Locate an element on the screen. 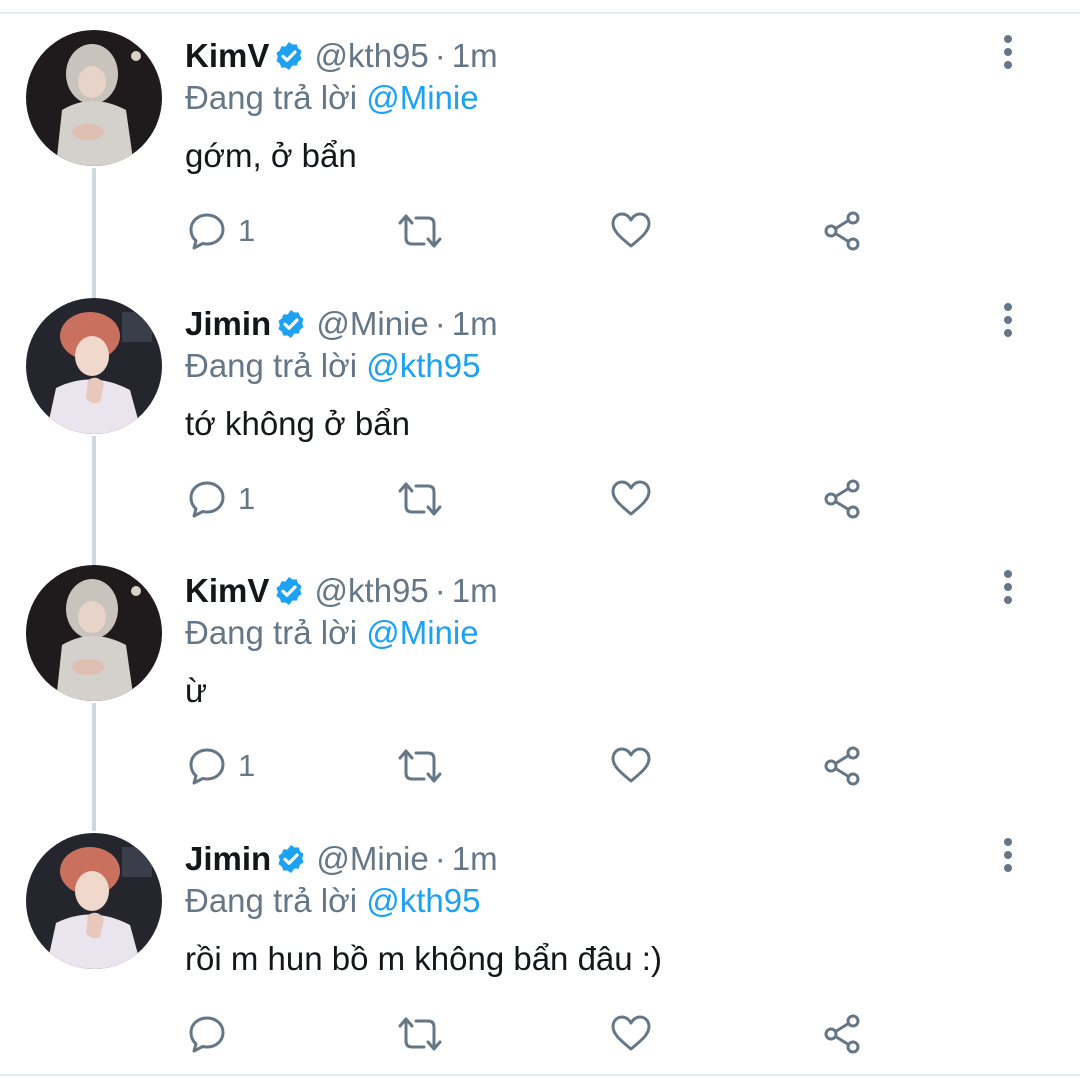 This screenshot has height=1078, width=1080. bottom-divider is located at coordinates (540, 1075).